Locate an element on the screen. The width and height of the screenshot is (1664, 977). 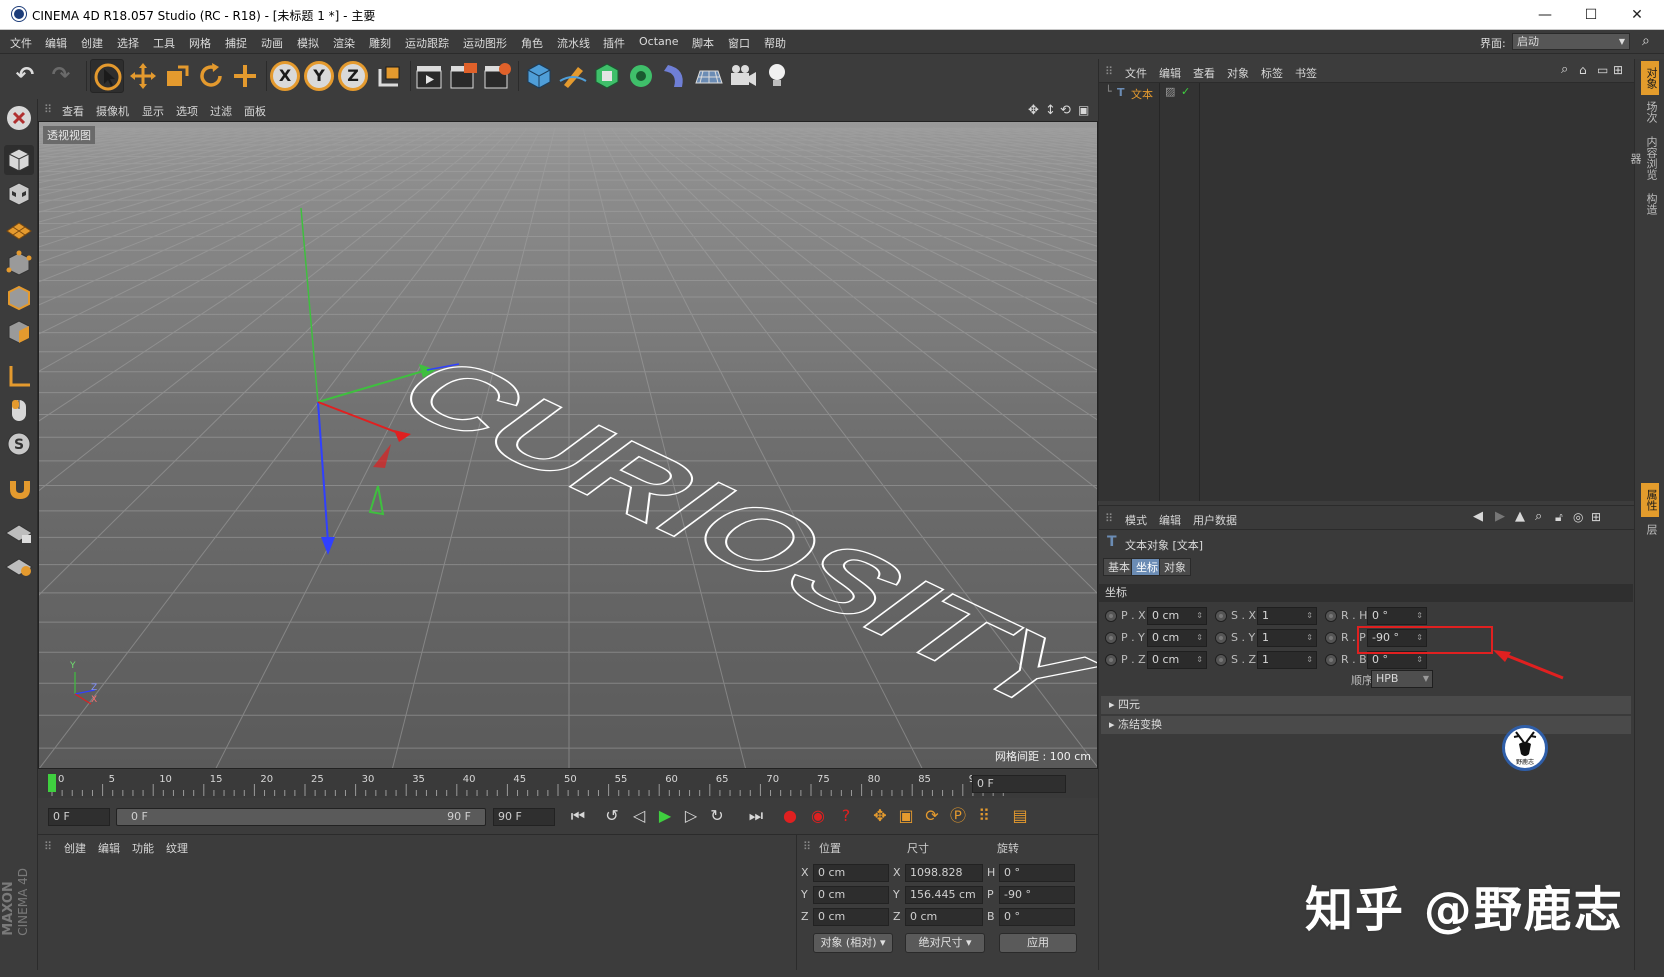
p-x-field: 0 cm ⇕ is located at coordinates (1177, 616).